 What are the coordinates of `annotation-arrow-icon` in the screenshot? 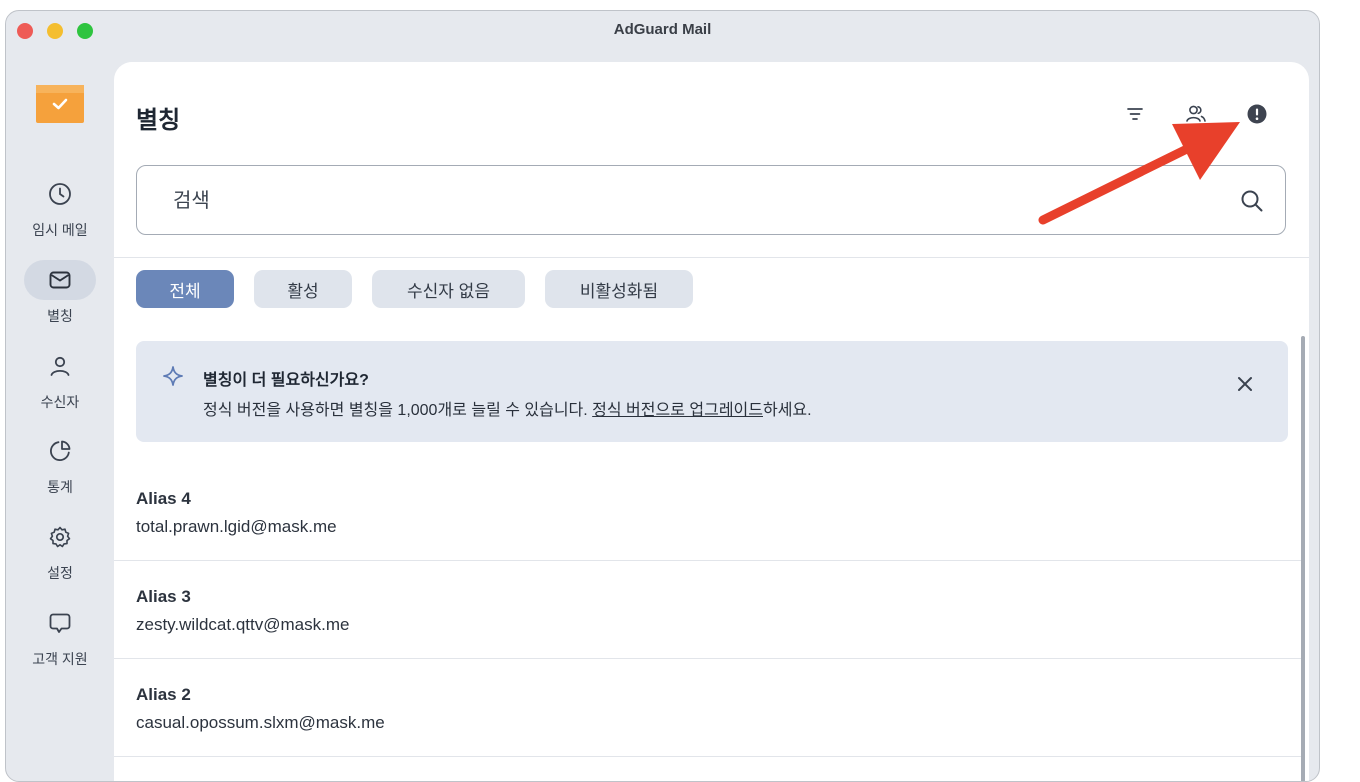 It's located at (1139, 173).